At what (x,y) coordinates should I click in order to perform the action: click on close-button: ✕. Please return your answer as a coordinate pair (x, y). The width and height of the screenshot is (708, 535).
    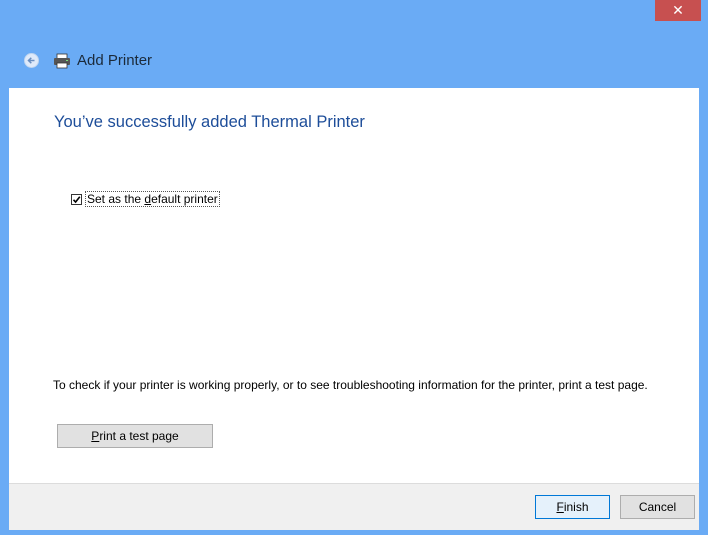
    Looking at the image, I should click on (678, 10).